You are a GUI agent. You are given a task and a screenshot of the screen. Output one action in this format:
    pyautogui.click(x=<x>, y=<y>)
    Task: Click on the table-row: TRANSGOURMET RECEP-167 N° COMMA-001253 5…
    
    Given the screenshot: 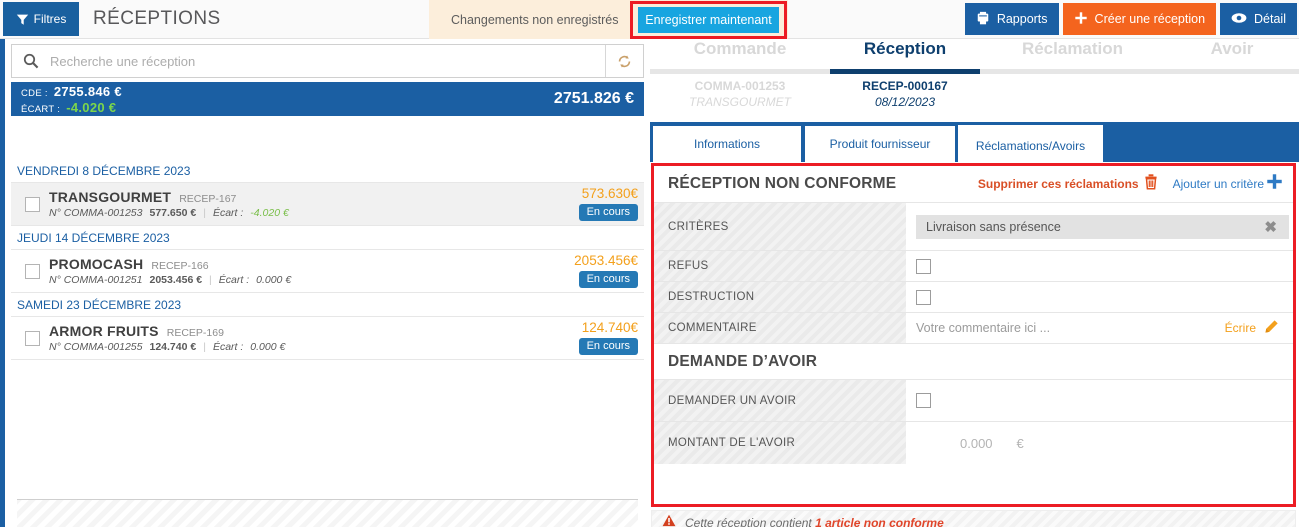 What is the action you would take?
    pyautogui.click(x=327, y=204)
    